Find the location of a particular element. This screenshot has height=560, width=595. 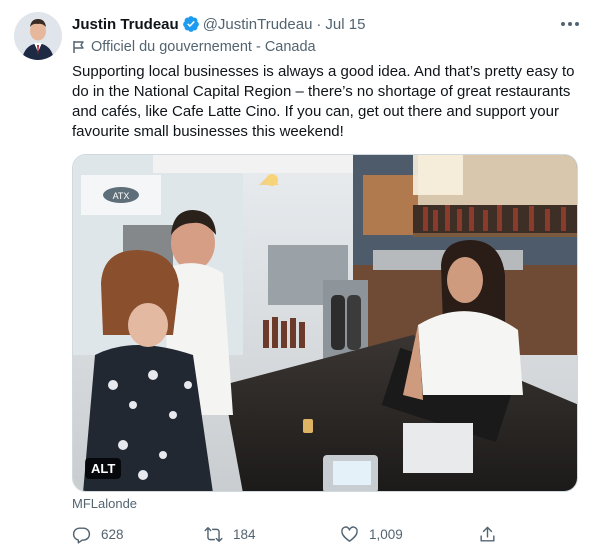

retweet-icon is located at coordinates (213, 534).